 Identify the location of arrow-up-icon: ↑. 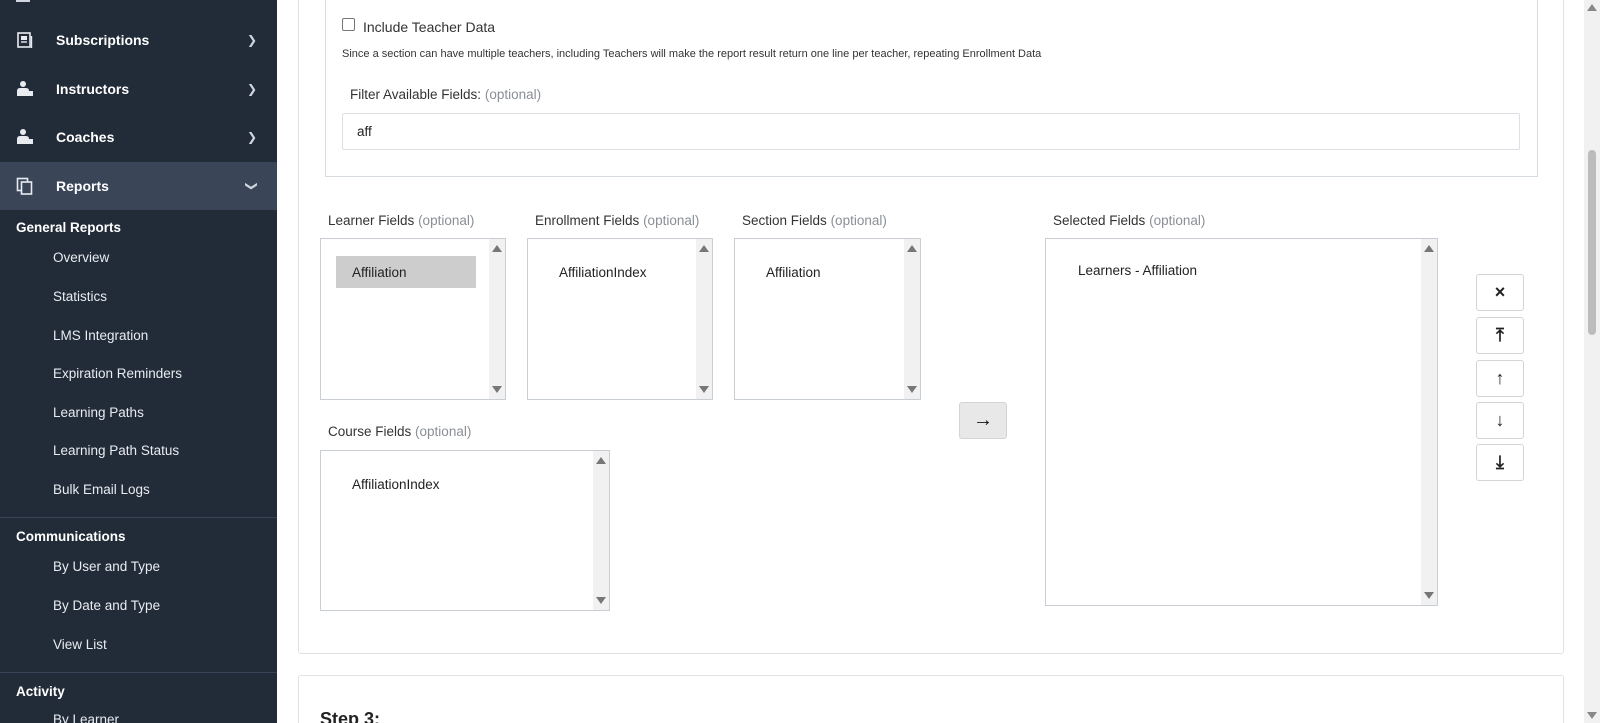
(1500, 378).